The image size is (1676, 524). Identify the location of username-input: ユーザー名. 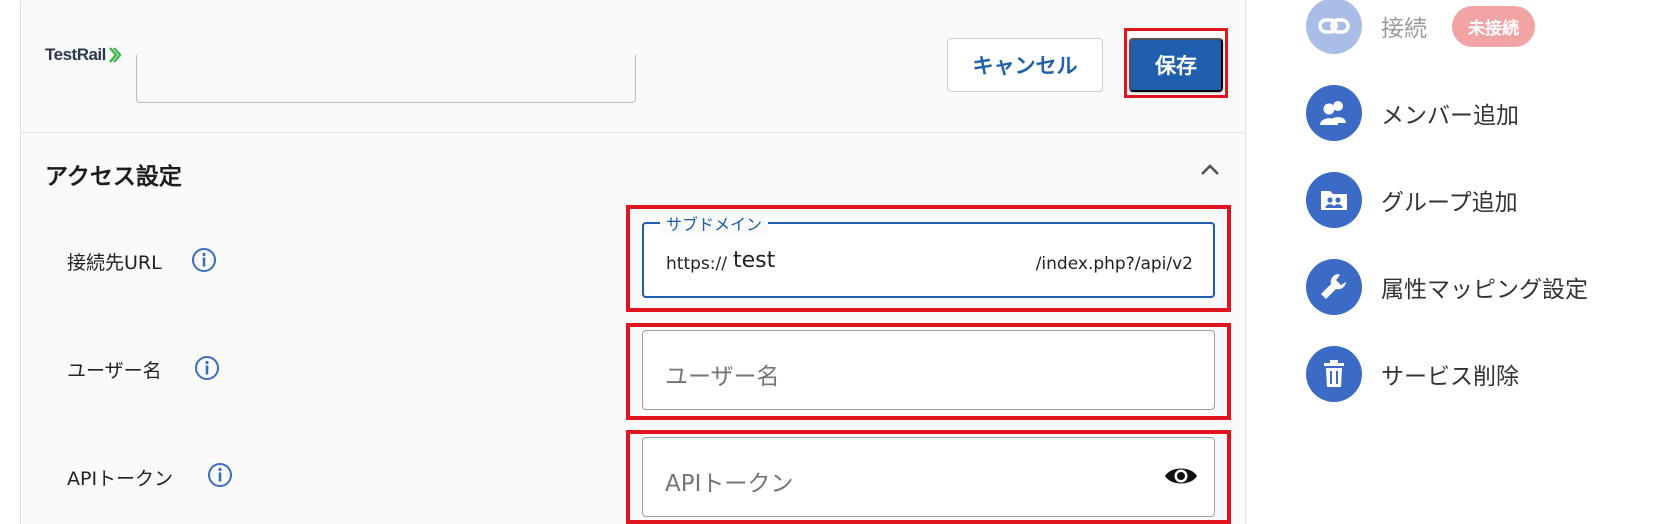
(928, 370).